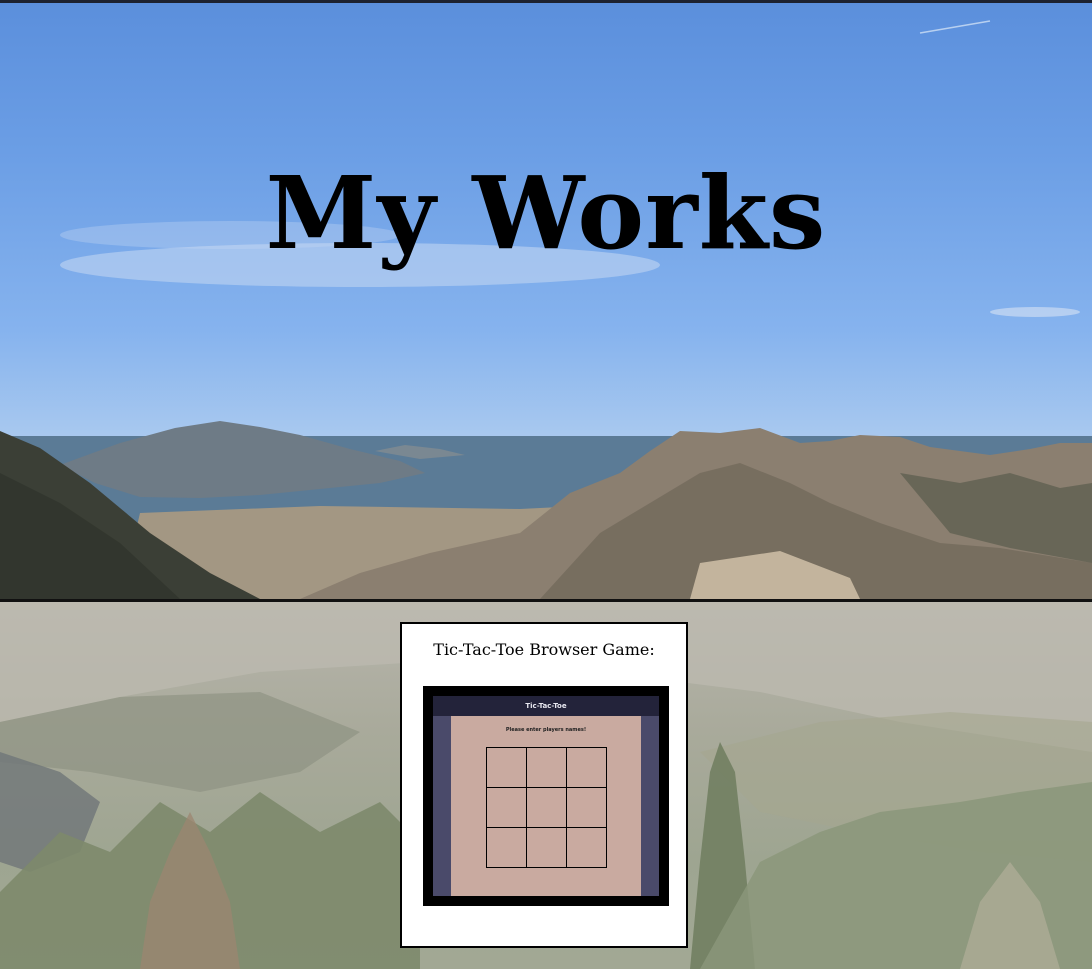 The image size is (1092, 969). I want to click on tic-tac-toe-board, so click(546, 807).